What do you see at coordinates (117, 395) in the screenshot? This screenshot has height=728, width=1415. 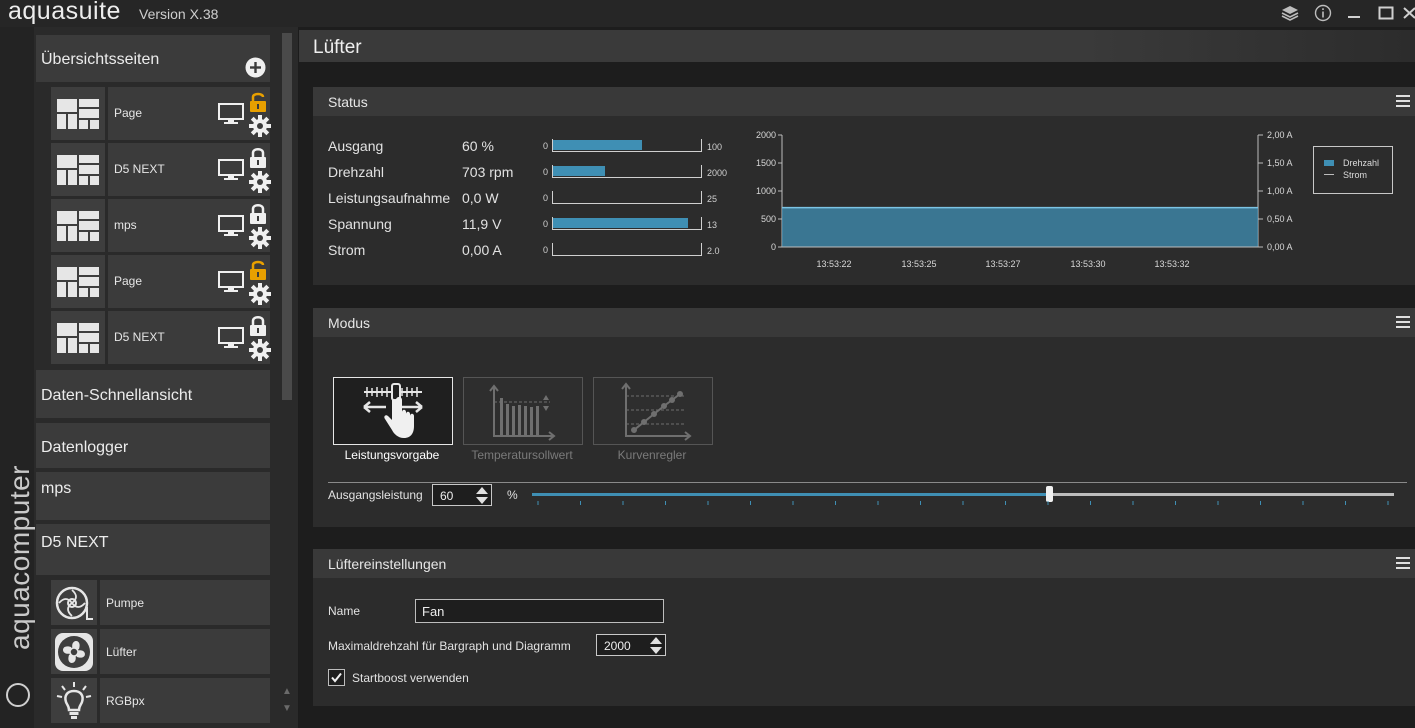 I see `quick-view-label: Daten-Schnellansicht` at bounding box center [117, 395].